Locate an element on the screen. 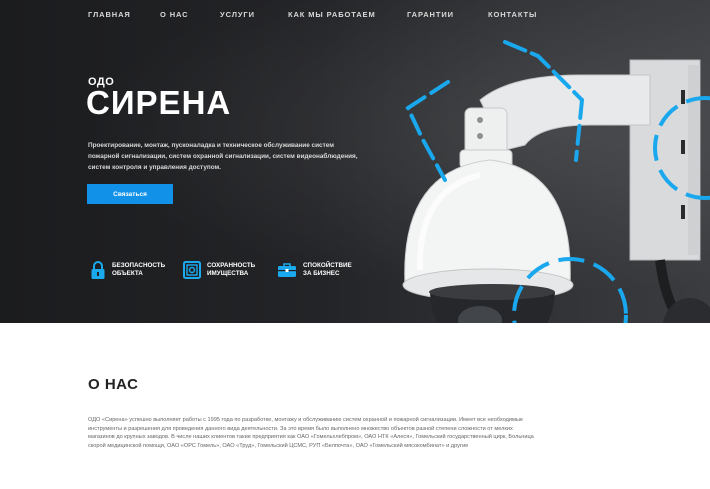  feature-label-line1: БЕЗОПАСНОСТЬ is located at coordinates (139, 265).